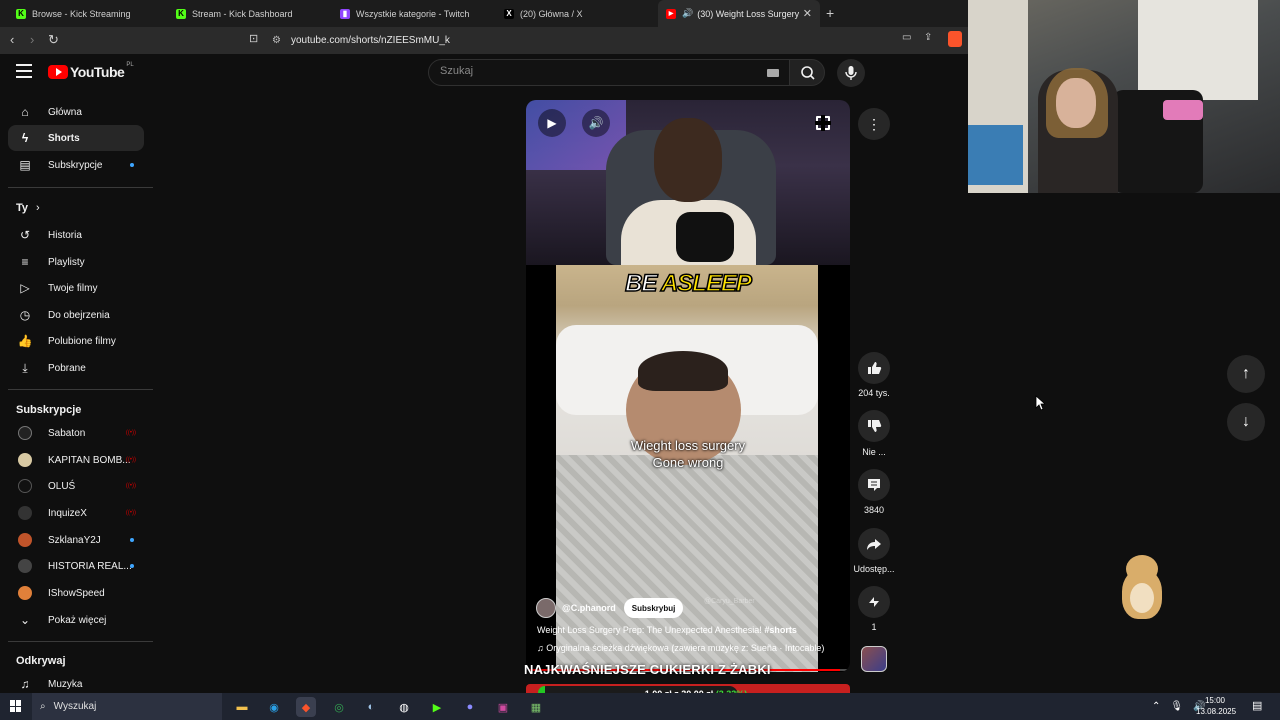 Image resolution: width=1280 pixels, height=720 pixels. What do you see at coordinates (1198, 50) in the screenshot?
I see `wardrobe` at bounding box center [1198, 50].